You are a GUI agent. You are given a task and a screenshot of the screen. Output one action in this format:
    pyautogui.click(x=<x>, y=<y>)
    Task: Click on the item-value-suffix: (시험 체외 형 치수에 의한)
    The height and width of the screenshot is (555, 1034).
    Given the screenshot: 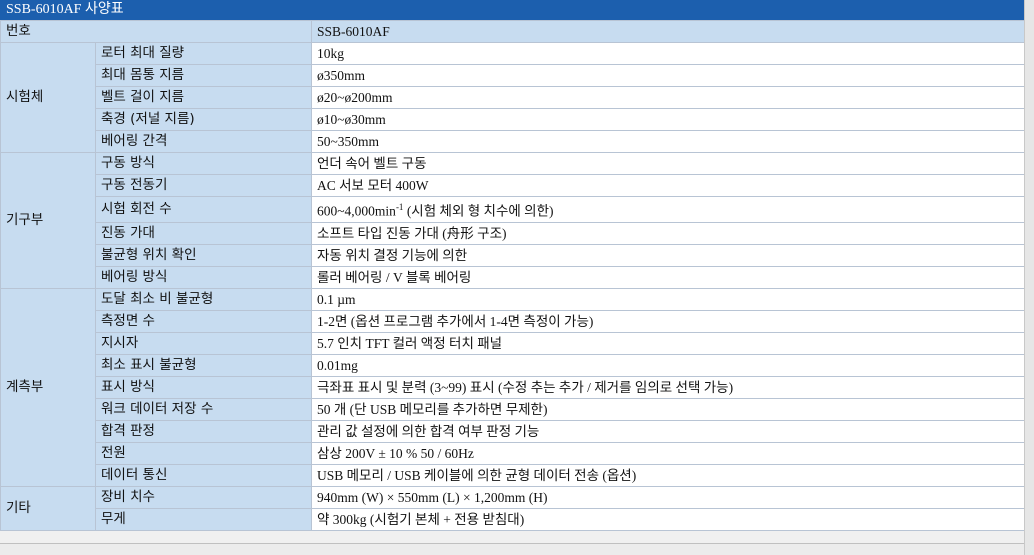 What is the action you would take?
    pyautogui.click(x=478, y=211)
    